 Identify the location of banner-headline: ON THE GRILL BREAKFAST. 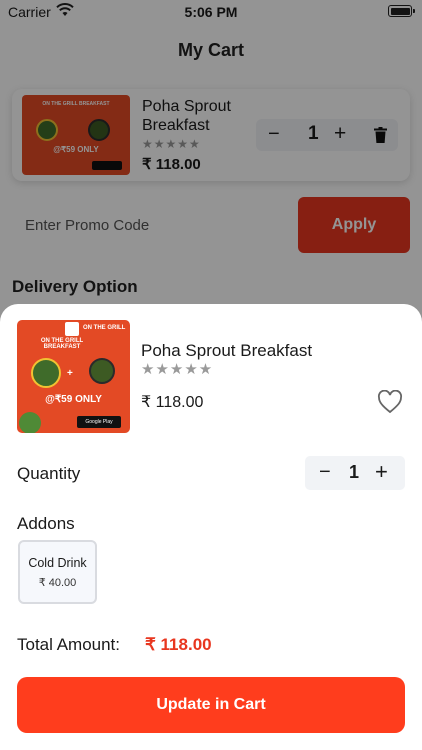
(62, 344).